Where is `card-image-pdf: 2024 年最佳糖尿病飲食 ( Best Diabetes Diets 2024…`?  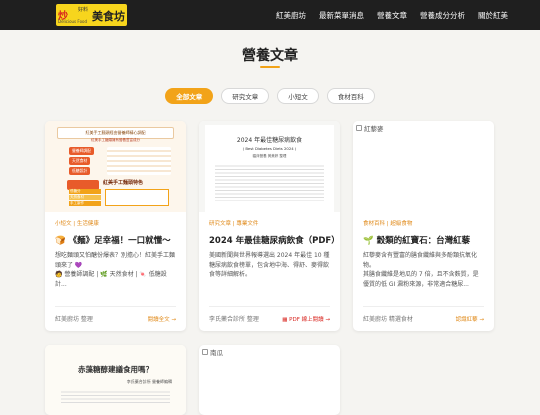 card-image-pdf: 2024 年最佳糖尿病飲食 ( Best Diabetes Diets 2024… is located at coordinates (269, 166).